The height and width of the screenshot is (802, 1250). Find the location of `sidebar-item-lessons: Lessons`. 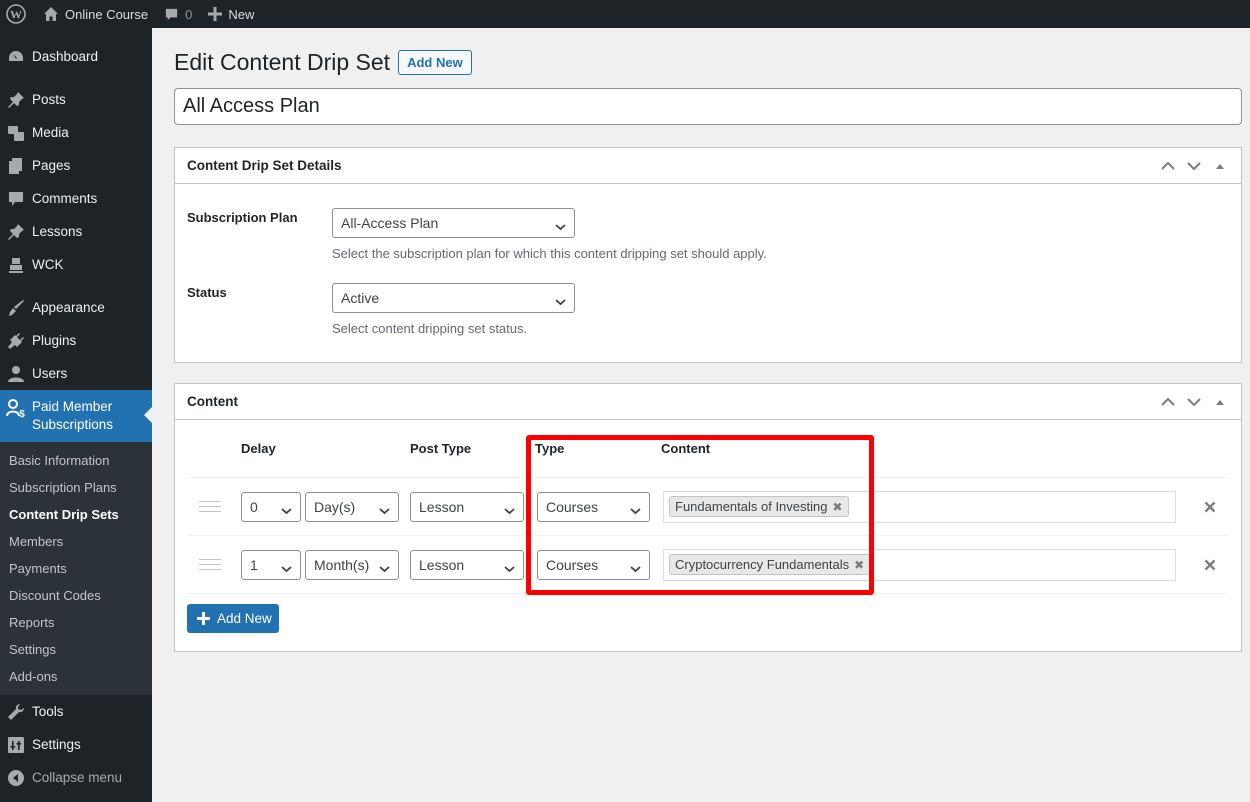

sidebar-item-lessons: Lessons is located at coordinates (76, 231).